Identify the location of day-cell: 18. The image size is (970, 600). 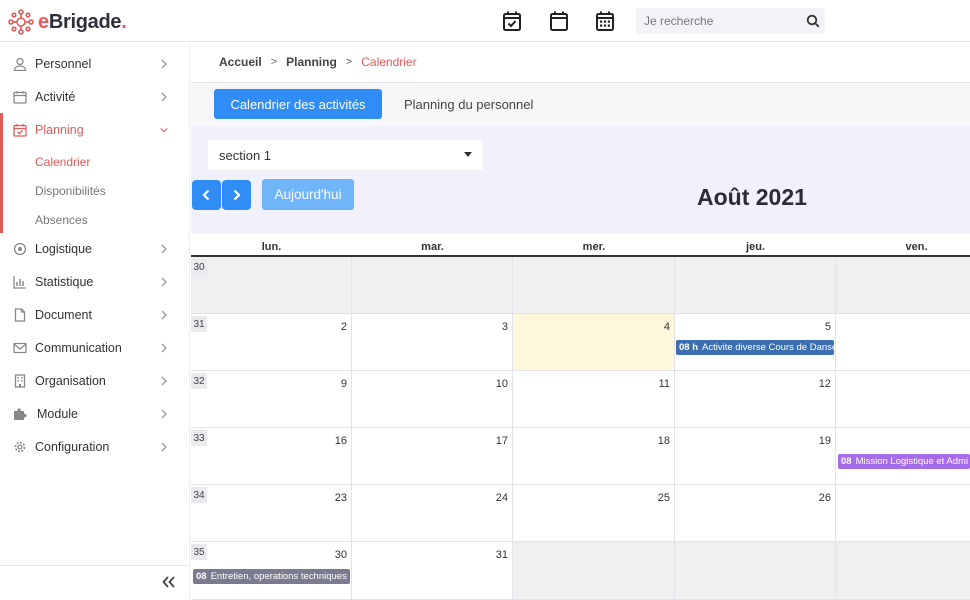
(594, 456).